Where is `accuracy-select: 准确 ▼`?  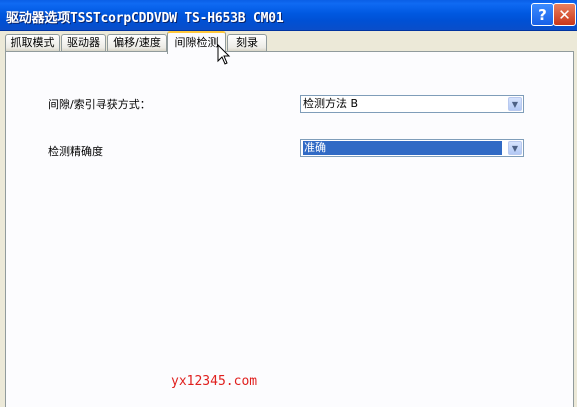 accuracy-select: 准确 ▼ is located at coordinates (412, 148).